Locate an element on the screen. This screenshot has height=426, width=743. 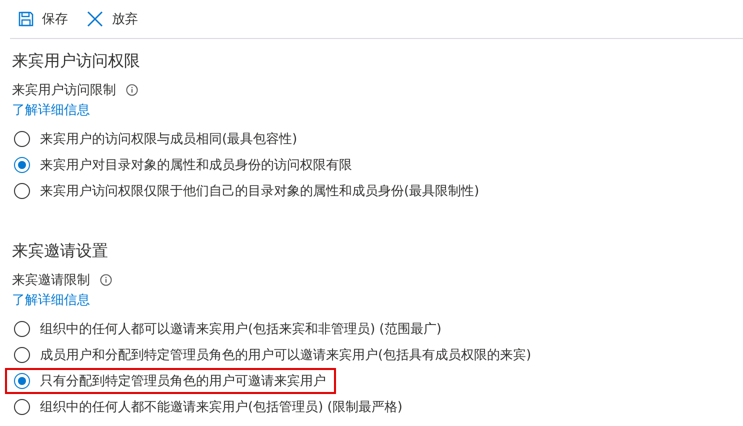
radio-option: 来宾用户的访问权限与成员相同(最具包容性) is located at coordinates (156, 139).